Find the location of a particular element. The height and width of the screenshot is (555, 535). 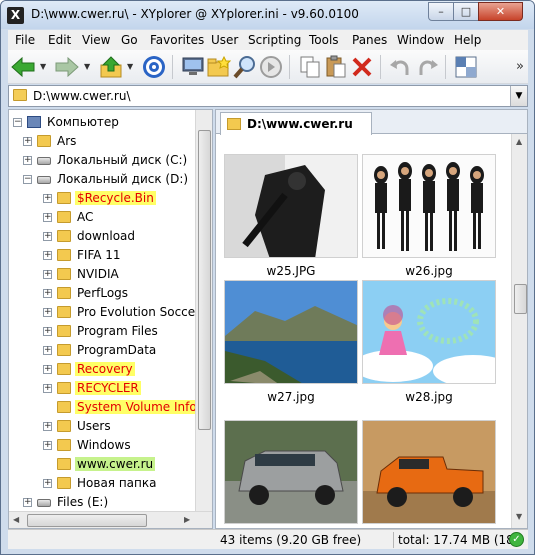

address-input: D:\www.cwer.ru\ is located at coordinates (82, 96).